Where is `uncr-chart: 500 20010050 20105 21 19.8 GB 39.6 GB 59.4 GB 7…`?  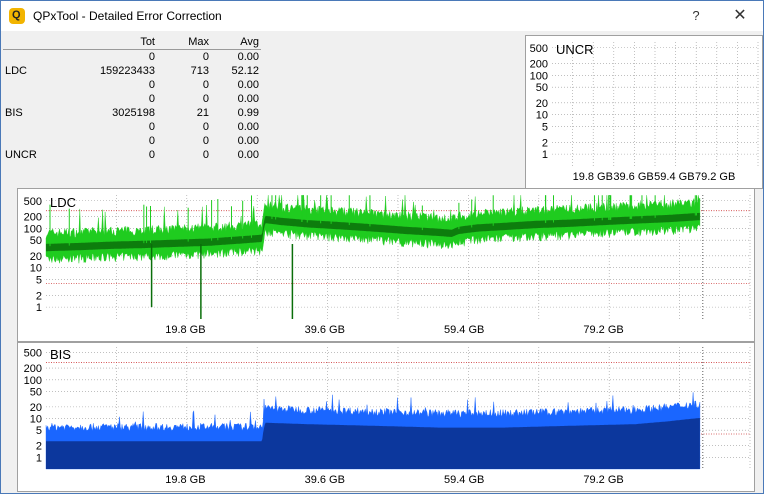 uncr-chart: 500 20010050 20105 21 19.8 GB 39.6 GB 59.4 GB 7… is located at coordinates (644, 112).